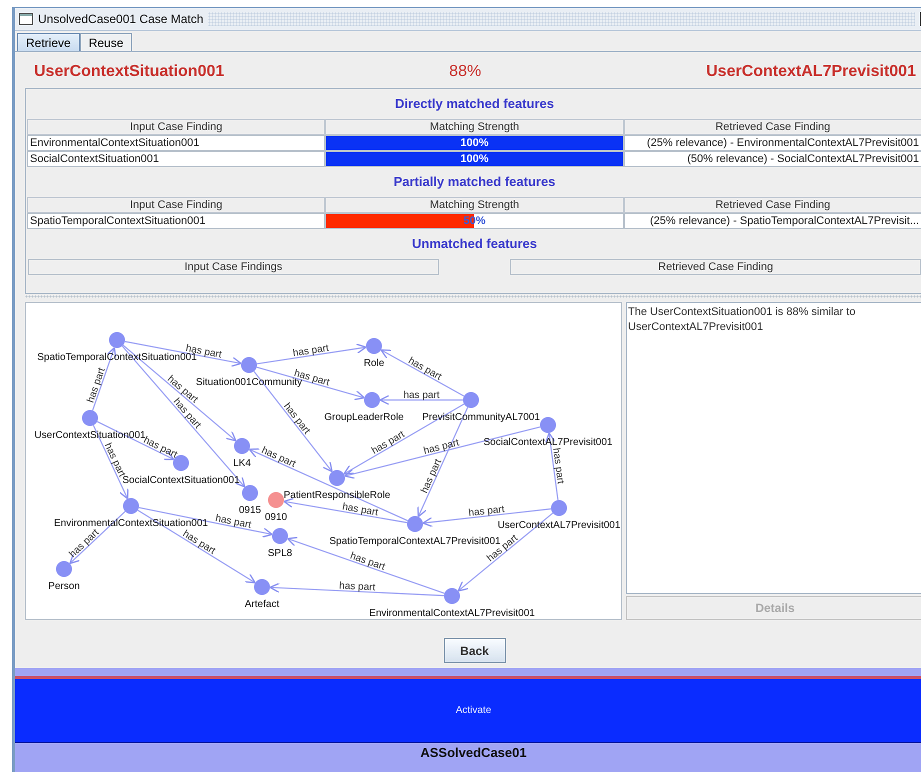 The width and height of the screenshot is (921, 772). I want to click on section-title: Directly matched features, so click(474, 103).